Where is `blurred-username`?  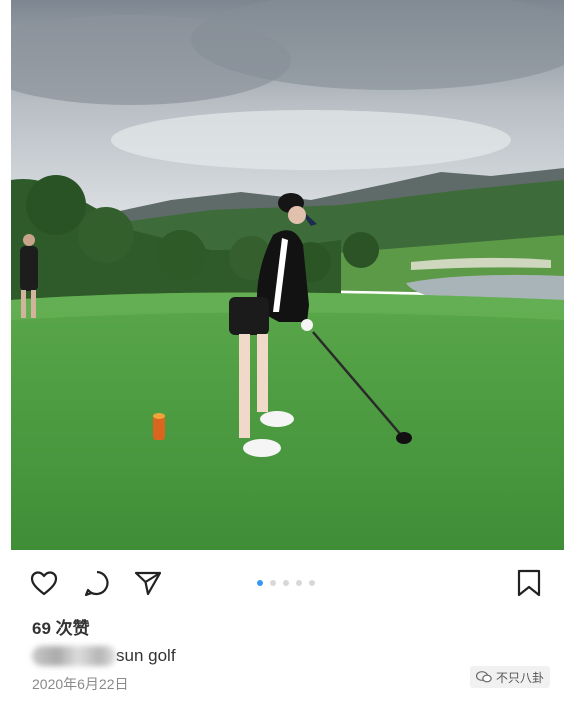 blurred-username is located at coordinates (74, 656).